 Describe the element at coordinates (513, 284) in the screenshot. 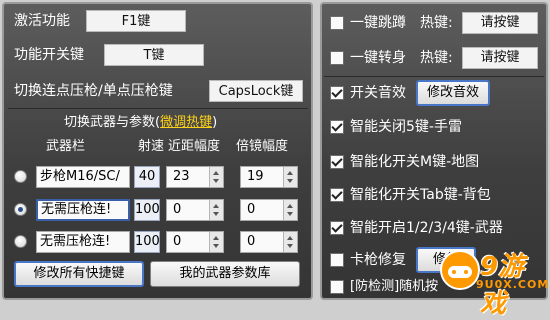

I see `watermark-url: 9U0X.COM` at that location.